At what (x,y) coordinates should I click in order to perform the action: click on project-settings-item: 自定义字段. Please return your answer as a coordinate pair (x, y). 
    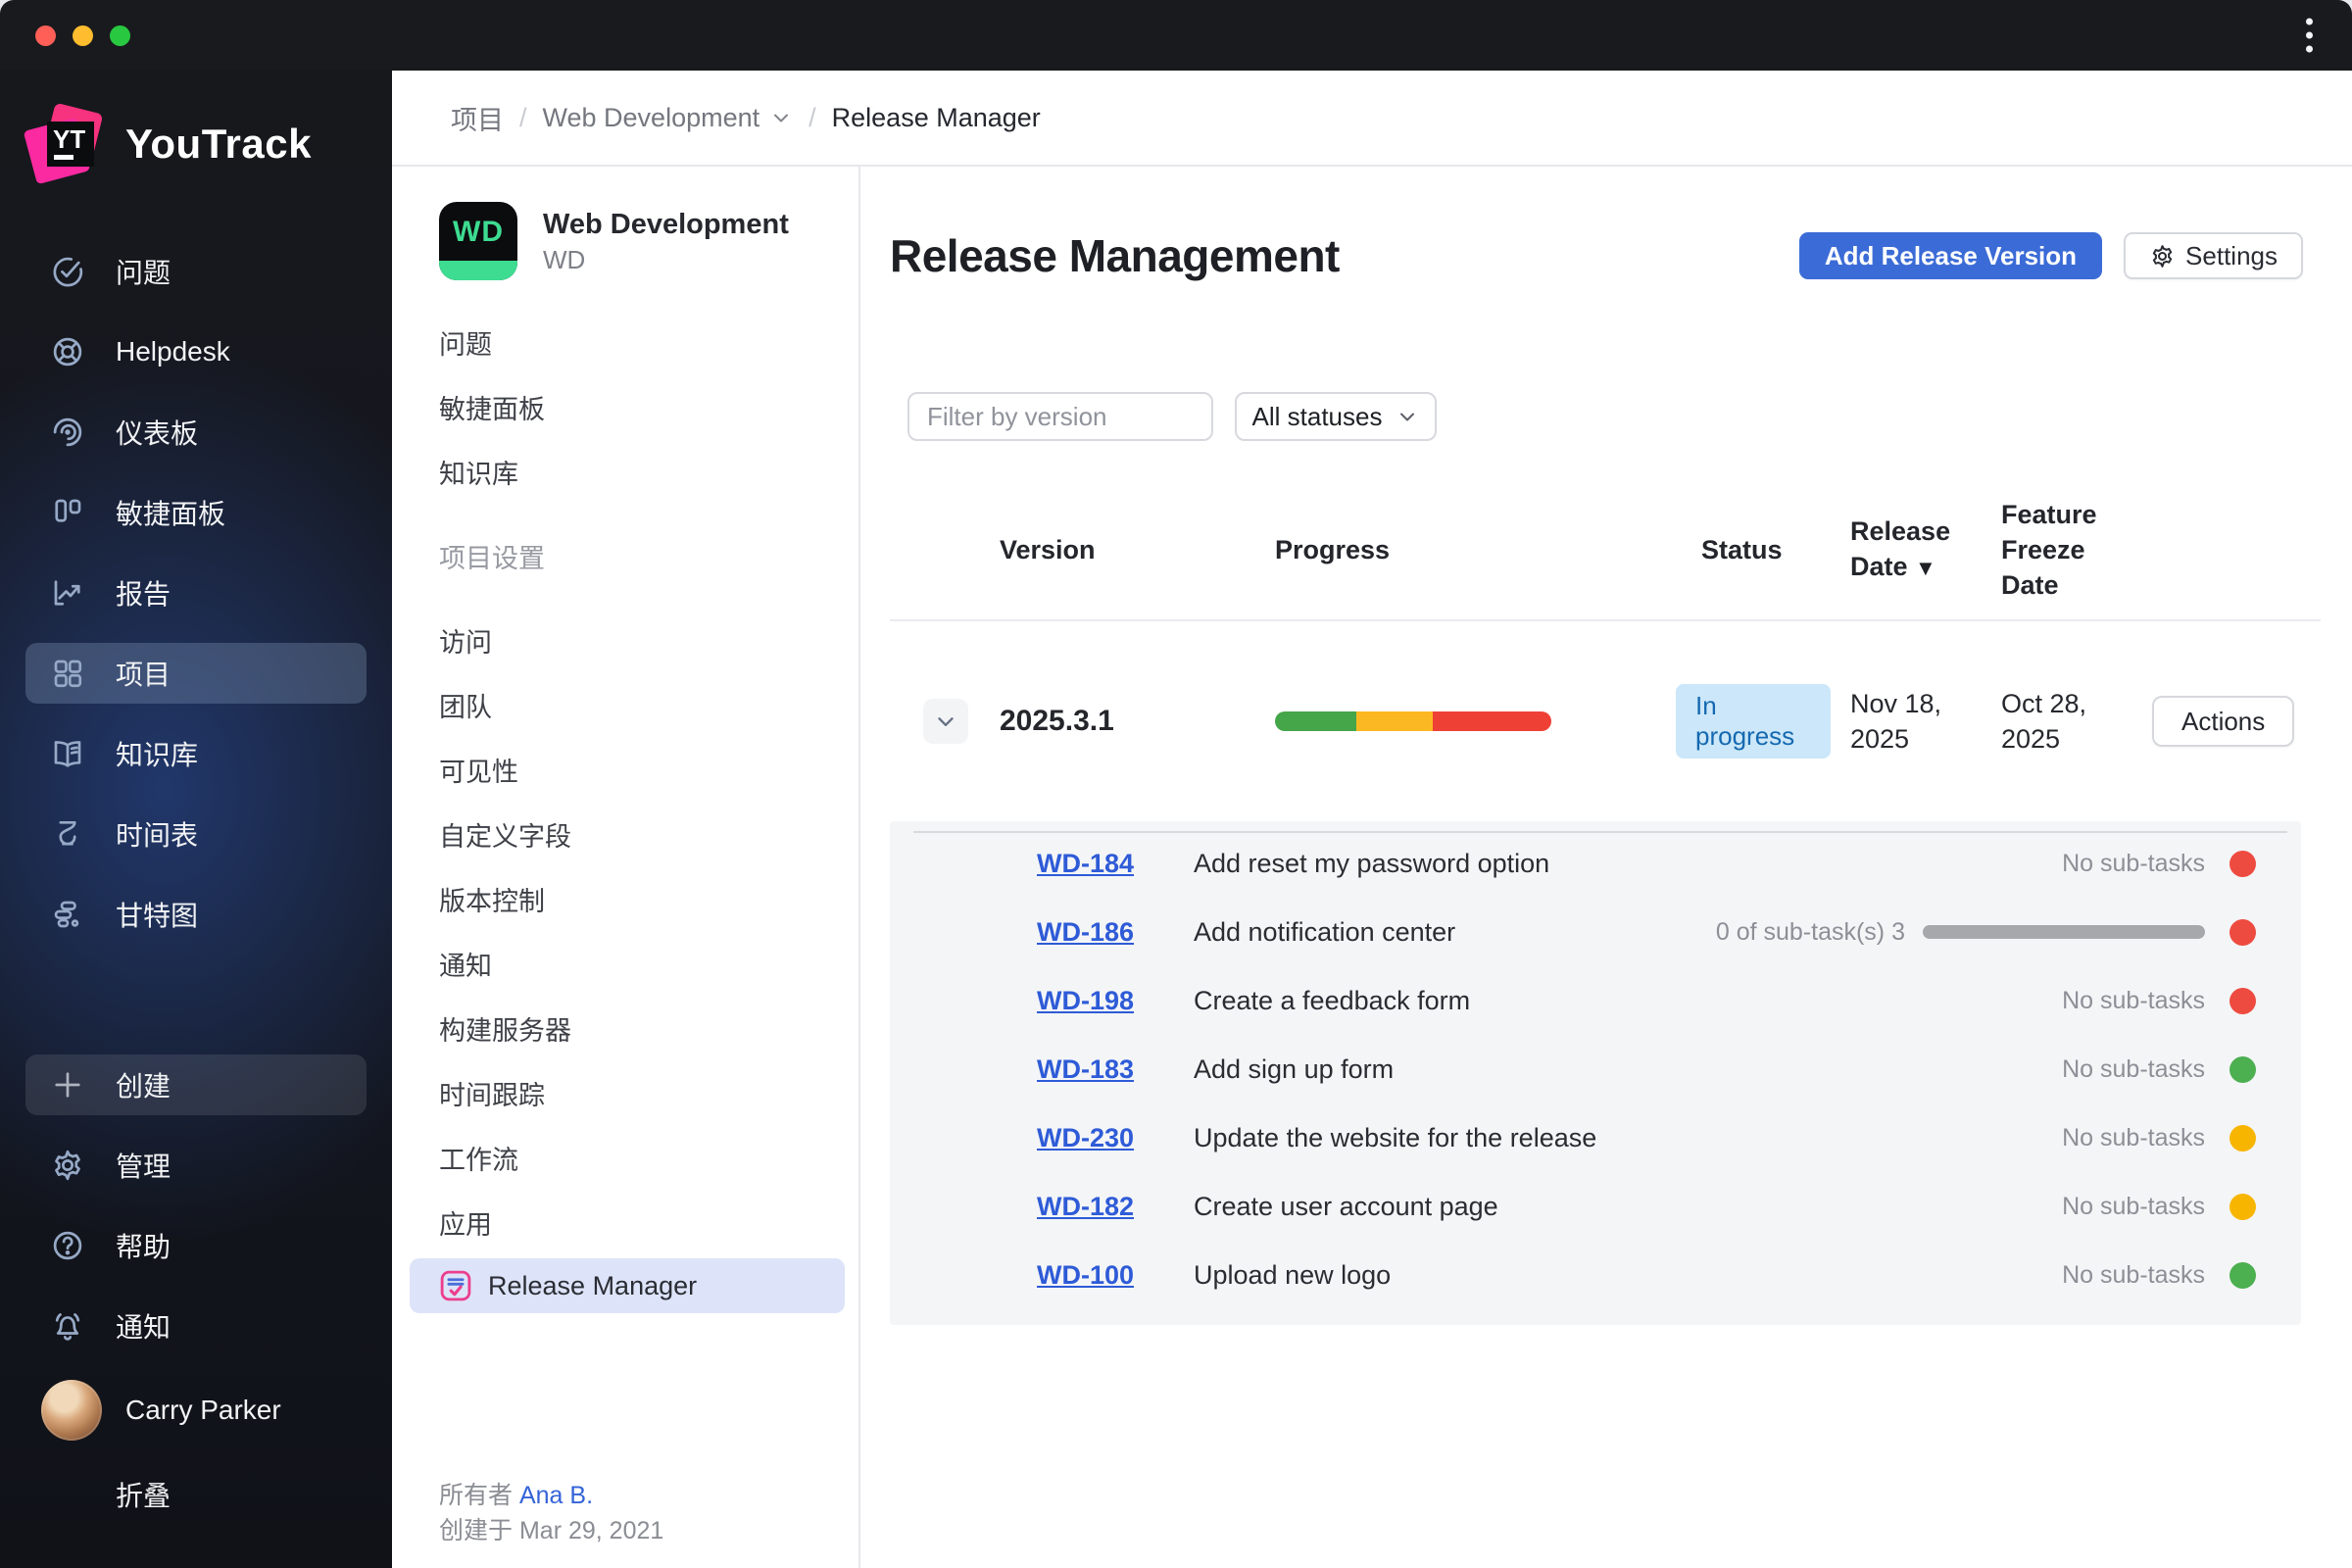
    Looking at the image, I should click on (648, 834).